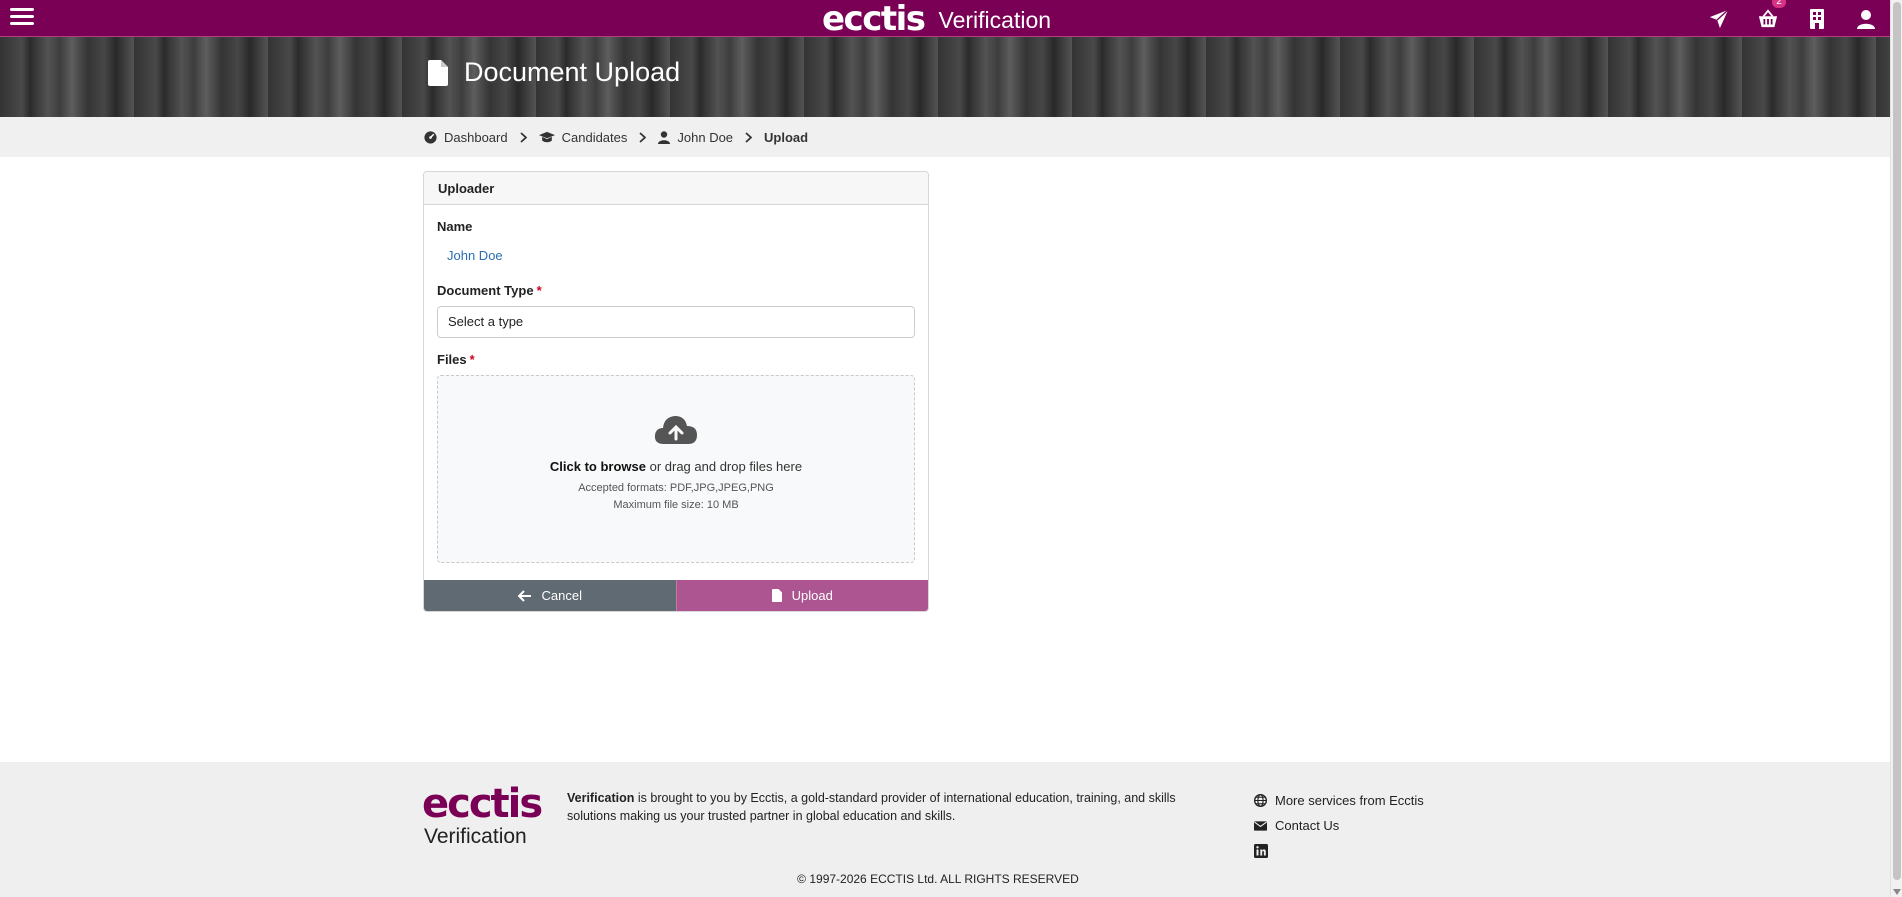 The height and width of the screenshot is (897, 1902). What do you see at coordinates (1718, 18) in the screenshot?
I see `send-icon` at bounding box center [1718, 18].